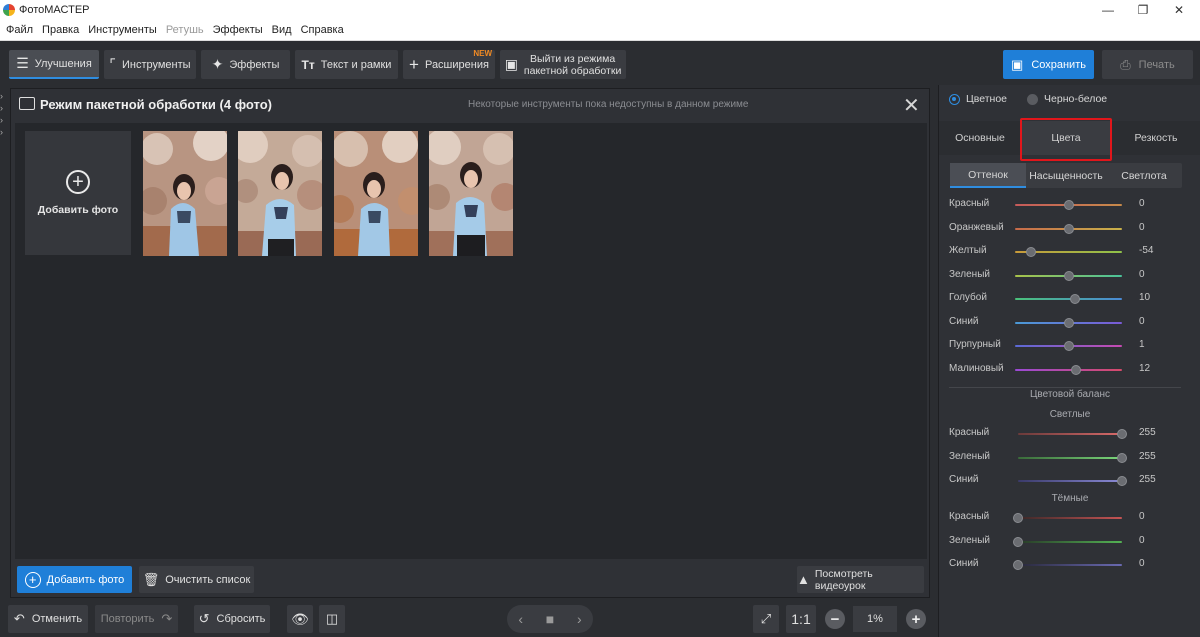 This screenshot has width=1200, height=637. I want to click on image-icon: ▣, so click(511, 64).